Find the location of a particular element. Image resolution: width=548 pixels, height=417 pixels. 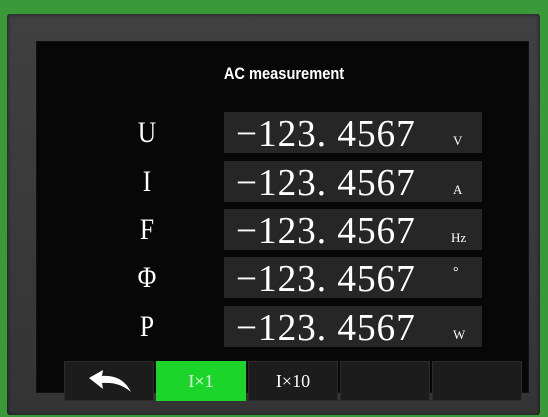

reading-row-phase: Φ −123. 4567 ° is located at coordinates (282, 278).